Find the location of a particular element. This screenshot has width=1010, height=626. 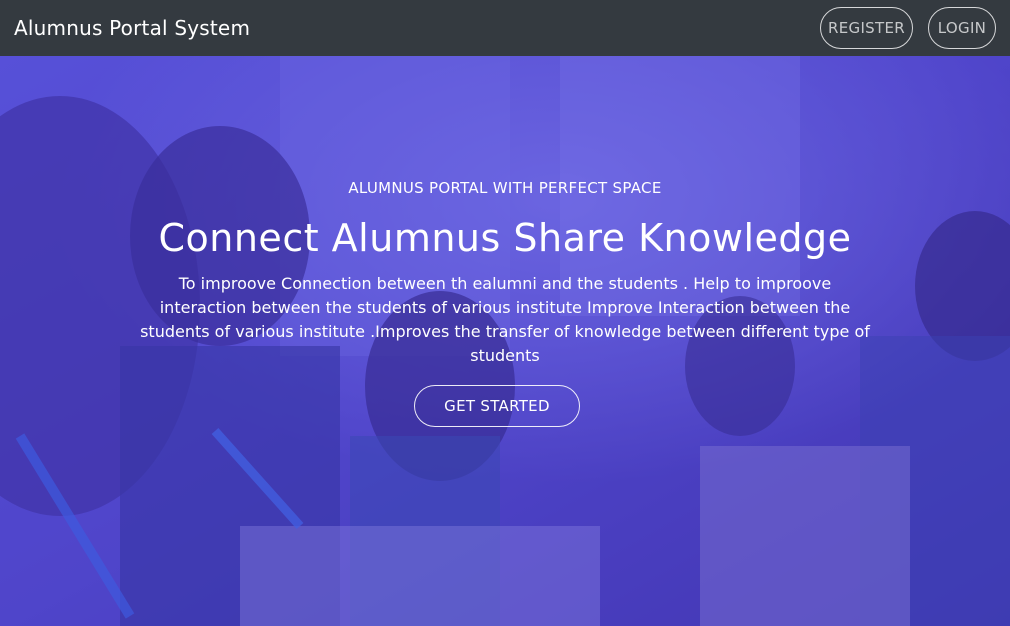

get-started-button: GET STARTED is located at coordinates (497, 406).